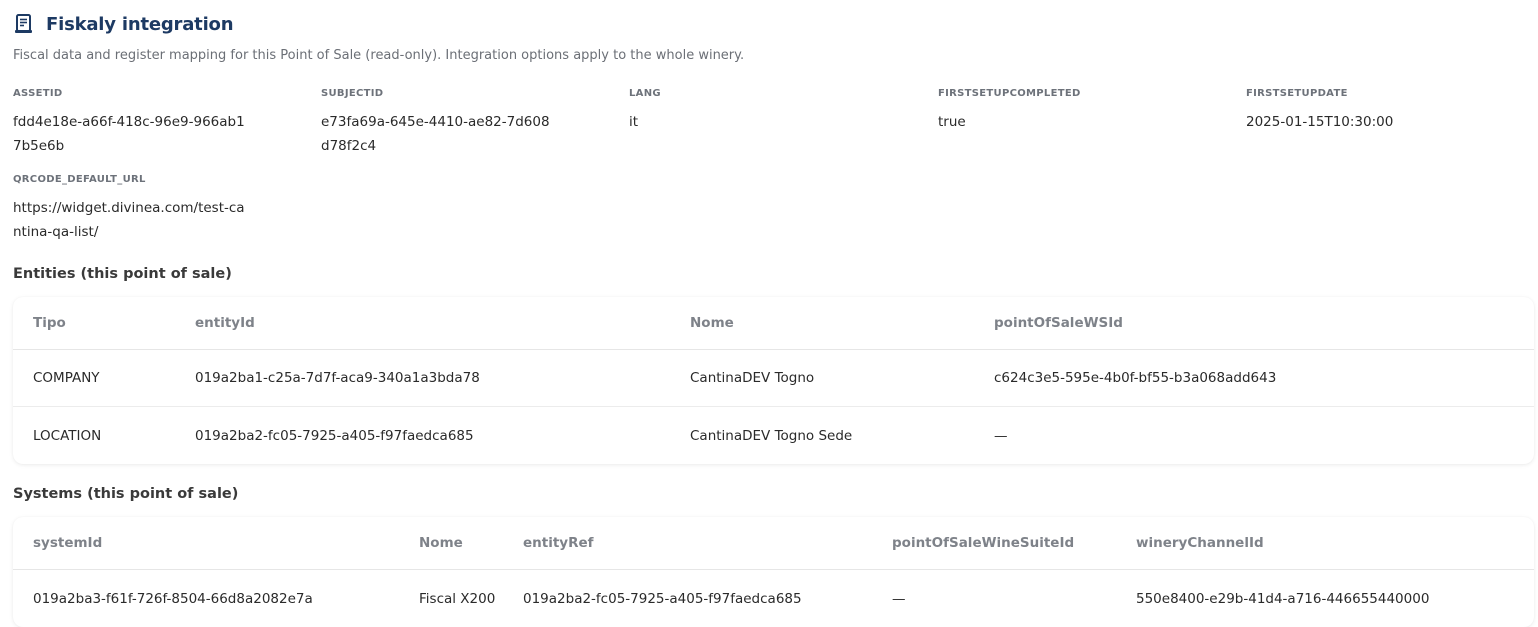 The image size is (1538, 627). I want to click on section-header: Fiskaly integration, so click(123, 24).